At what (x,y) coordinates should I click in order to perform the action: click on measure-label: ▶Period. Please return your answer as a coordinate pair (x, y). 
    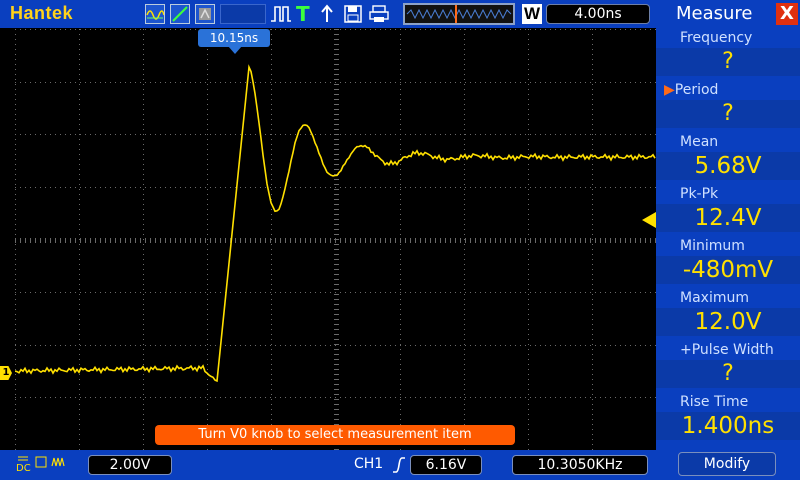
    Looking at the image, I should click on (691, 90).